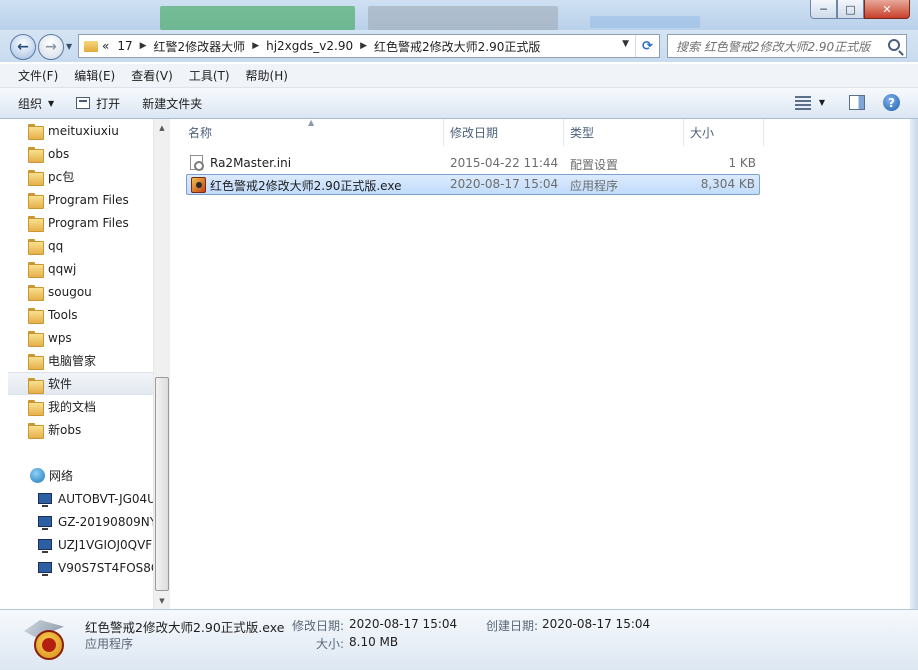  I want to click on change-view-icon, so click(802, 102).